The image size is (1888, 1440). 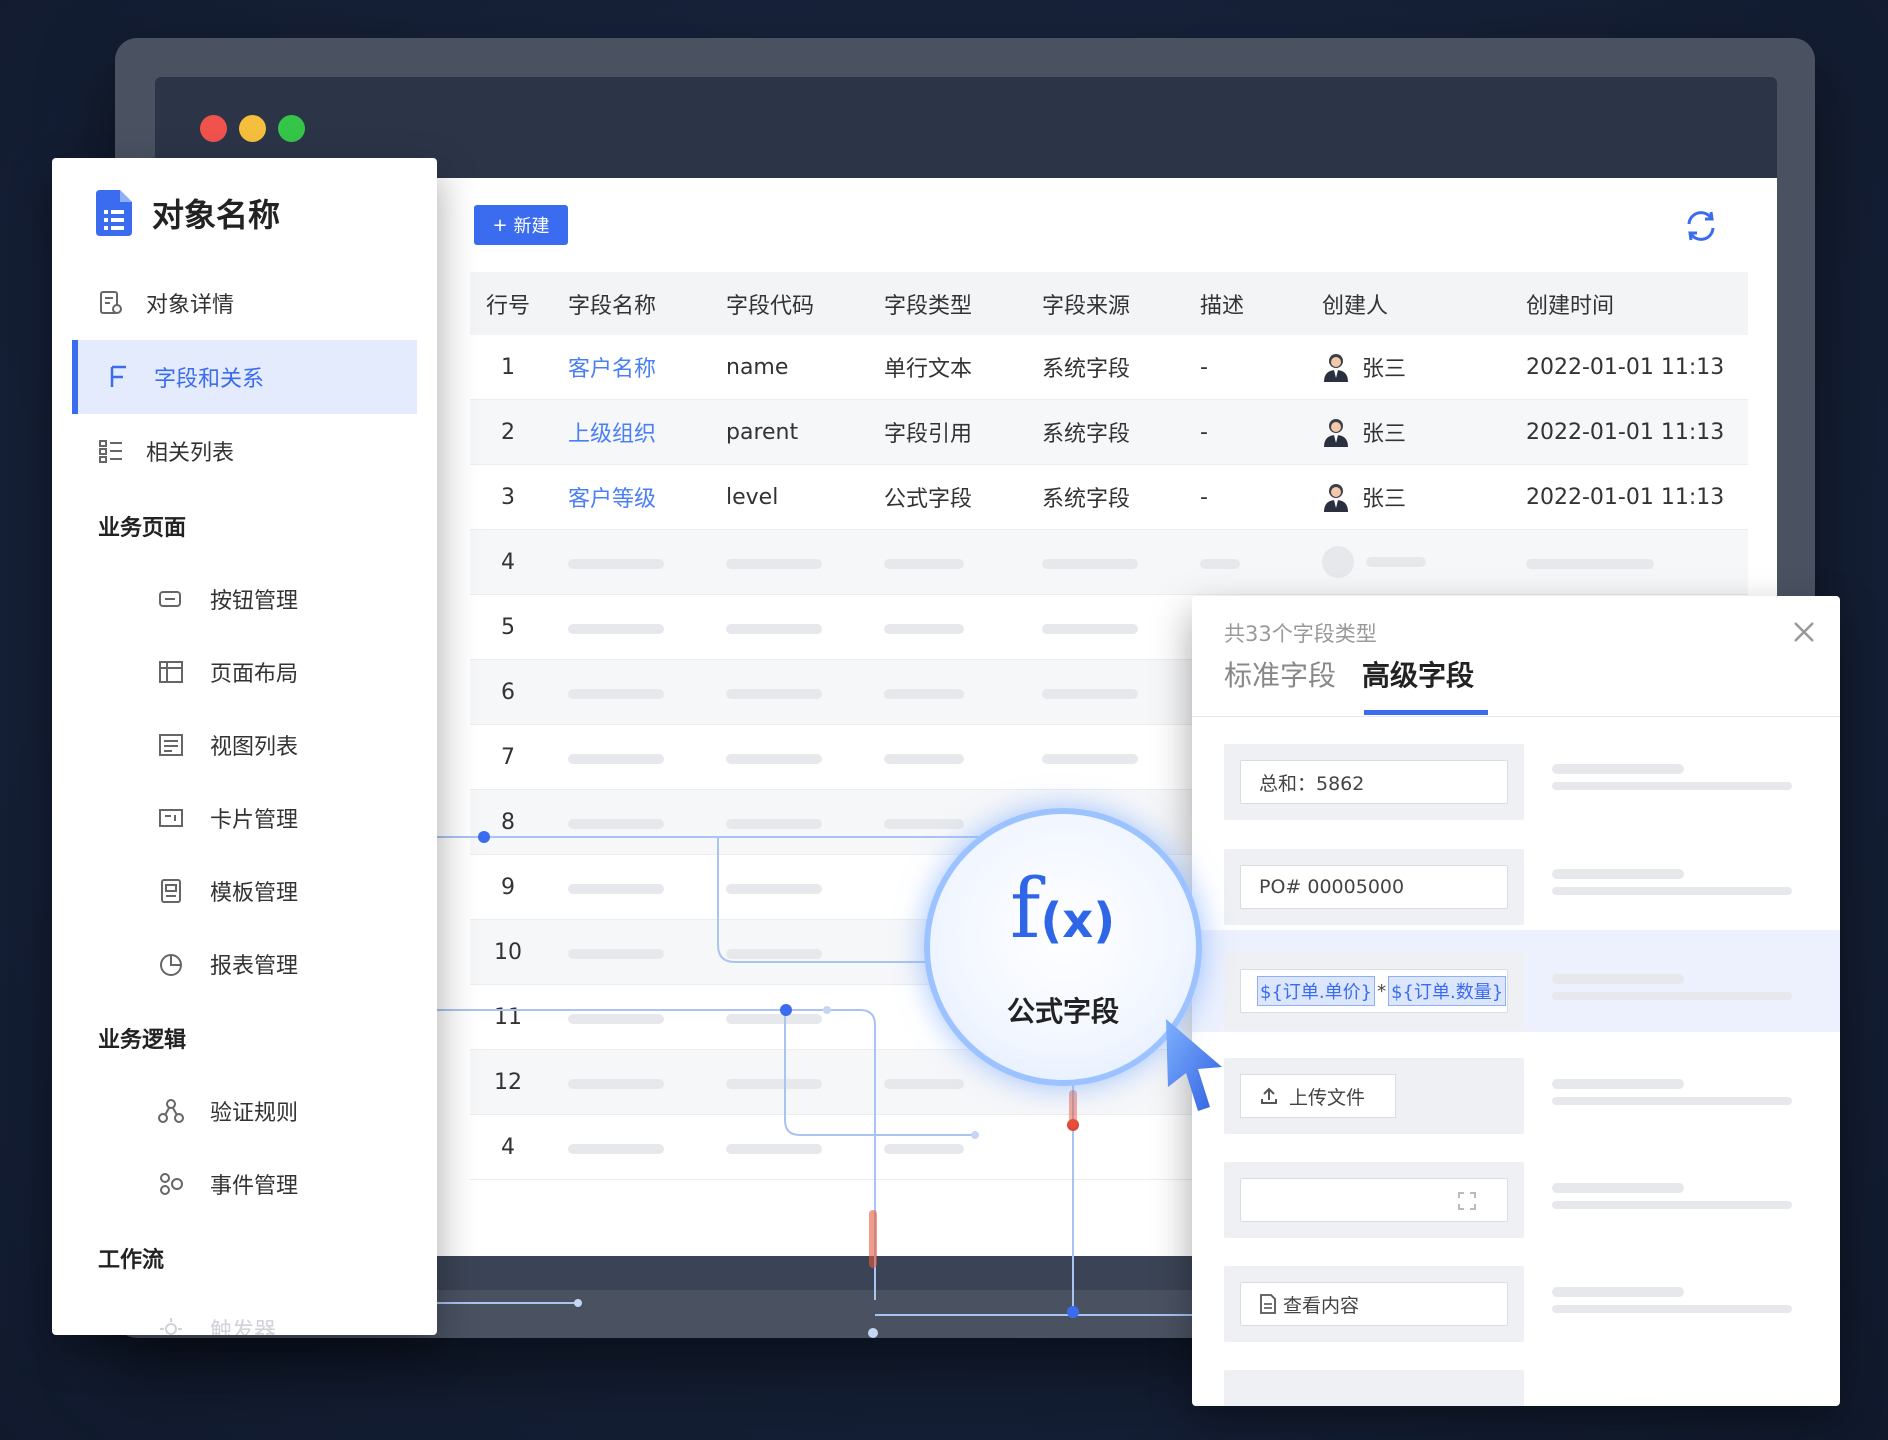 What do you see at coordinates (508, 627) in the screenshot?
I see `row-number: 5` at bounding box center [508, 627].